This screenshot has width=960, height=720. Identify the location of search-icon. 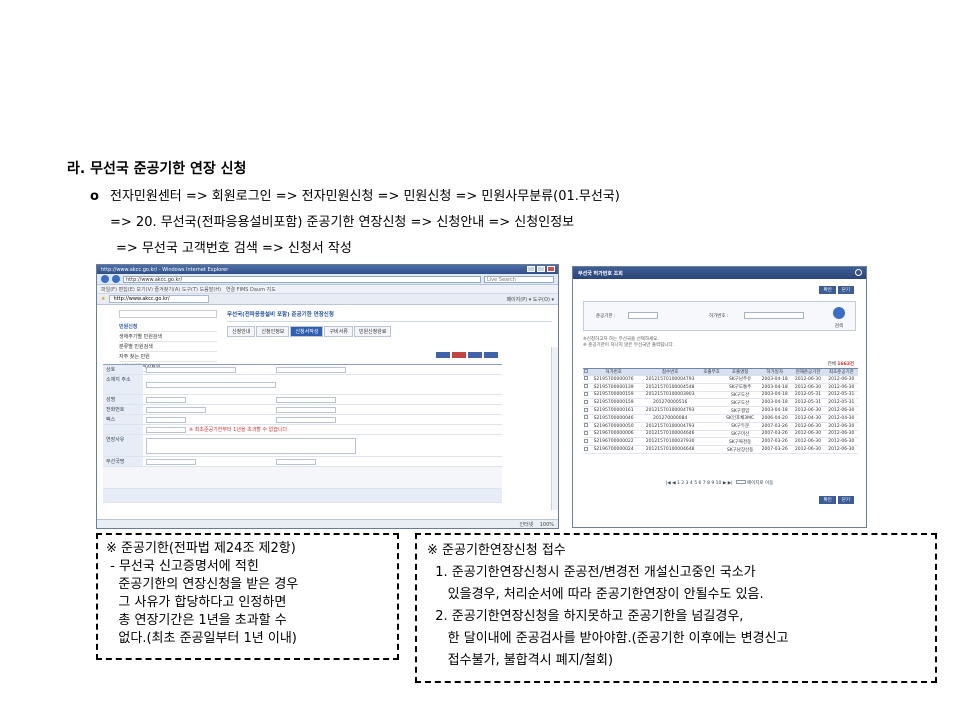
(839, 313).